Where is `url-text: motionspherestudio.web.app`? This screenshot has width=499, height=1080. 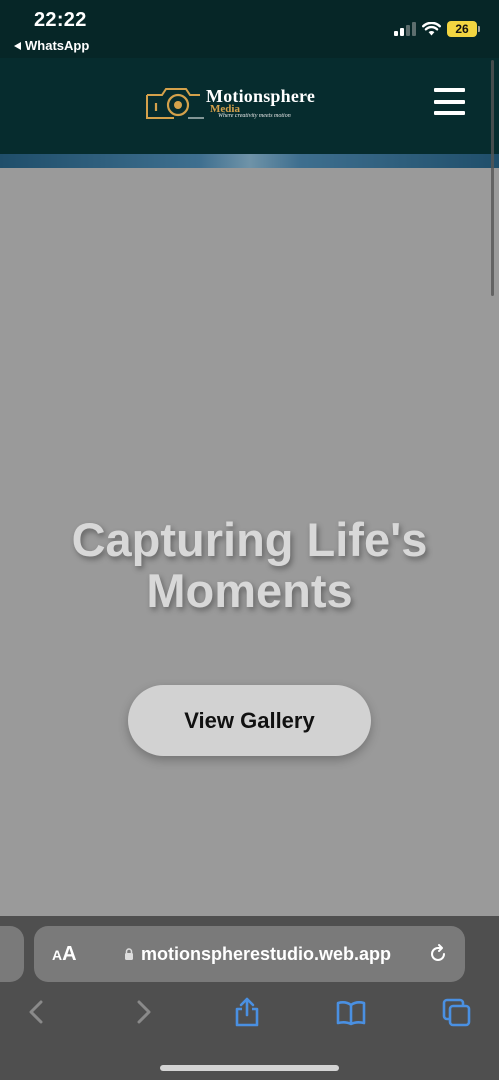 url-text: motionspherestudio.web.app is located at coordinates (266, 954).